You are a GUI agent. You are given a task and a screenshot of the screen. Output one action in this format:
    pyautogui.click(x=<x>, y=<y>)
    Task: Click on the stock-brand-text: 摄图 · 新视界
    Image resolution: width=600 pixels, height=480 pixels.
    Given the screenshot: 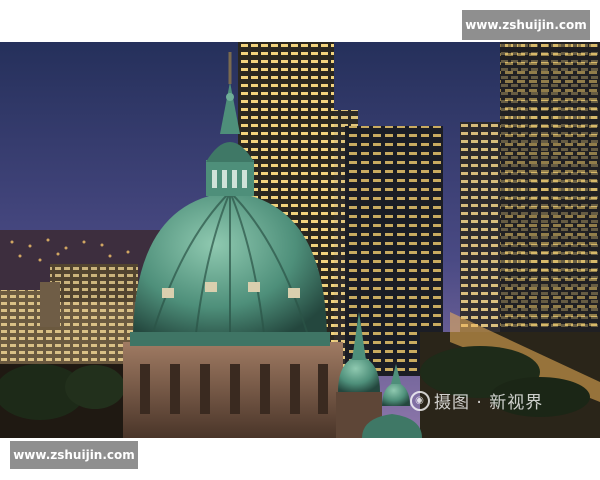 What is the action you would take?
    pyautogui.click(x=489, y=403)
    